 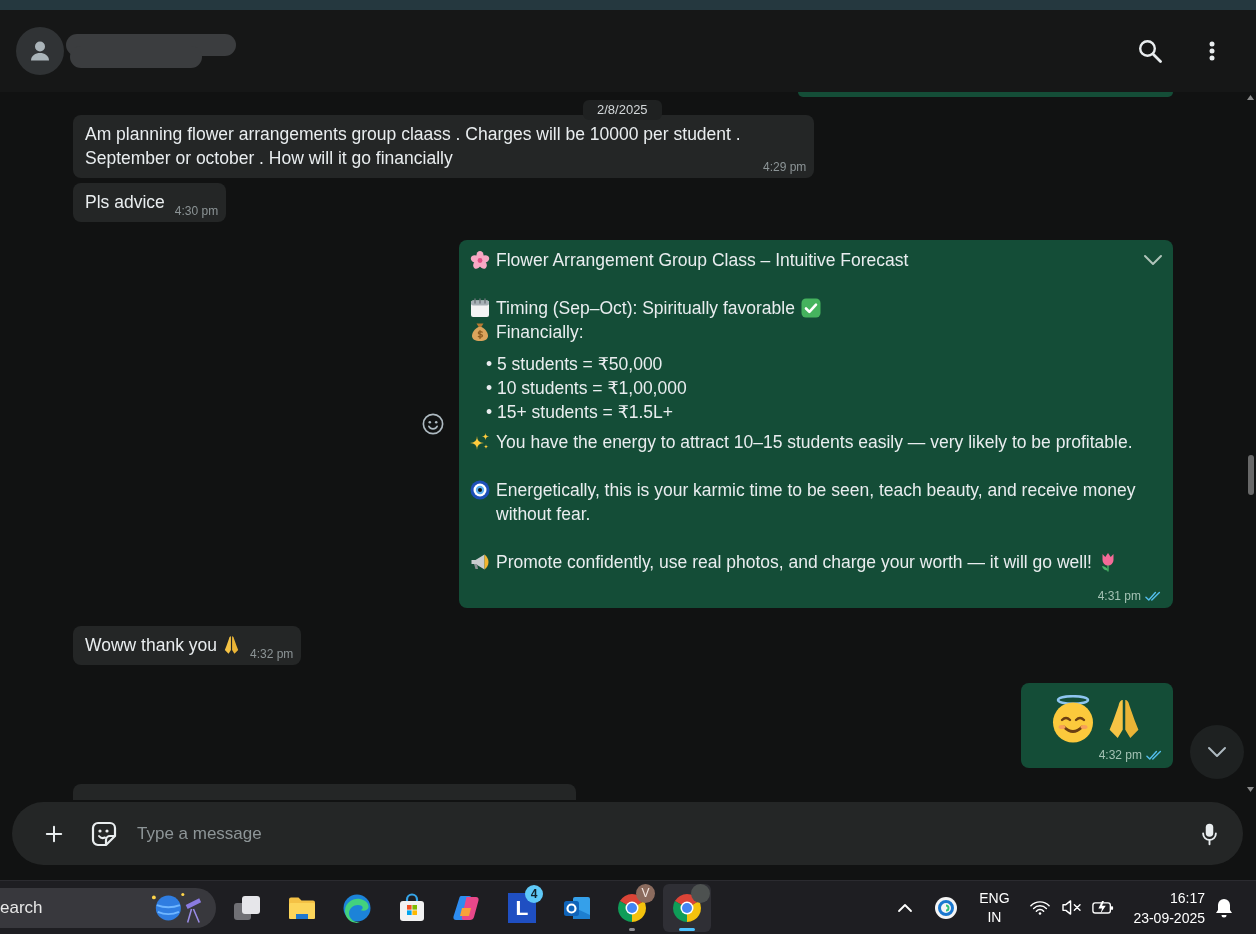 I want to click on flower-icon, so click(x=480, y=260).